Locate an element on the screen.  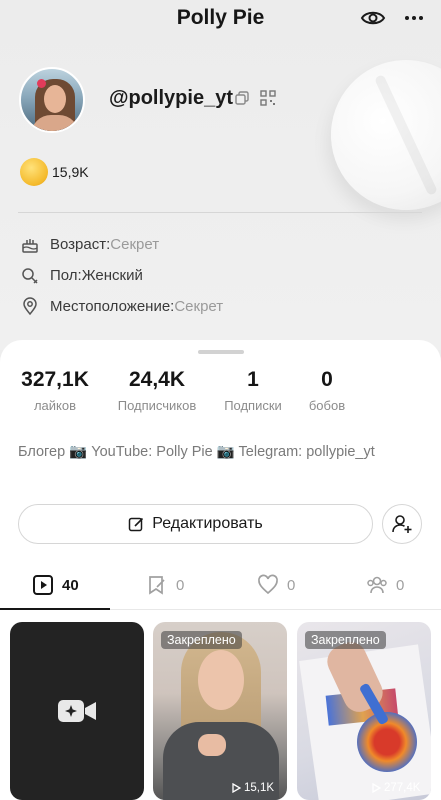
username: @pollypie_yt is located at coordinates (171, 98).